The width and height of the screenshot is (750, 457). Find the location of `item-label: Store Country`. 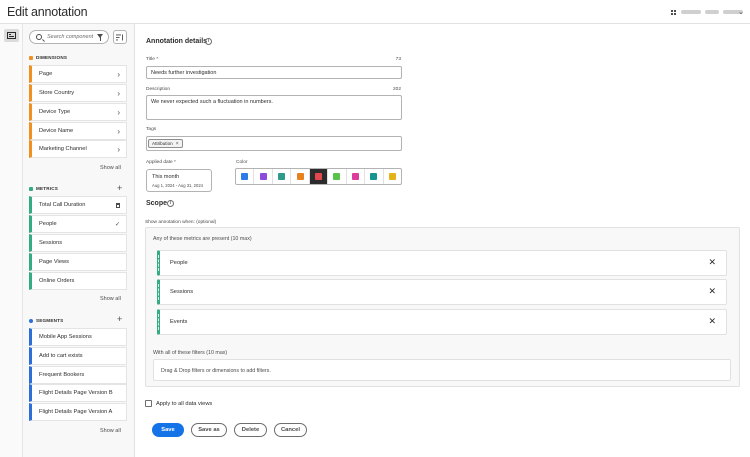

item-label: Store Country is located at coordinates (57, 93).